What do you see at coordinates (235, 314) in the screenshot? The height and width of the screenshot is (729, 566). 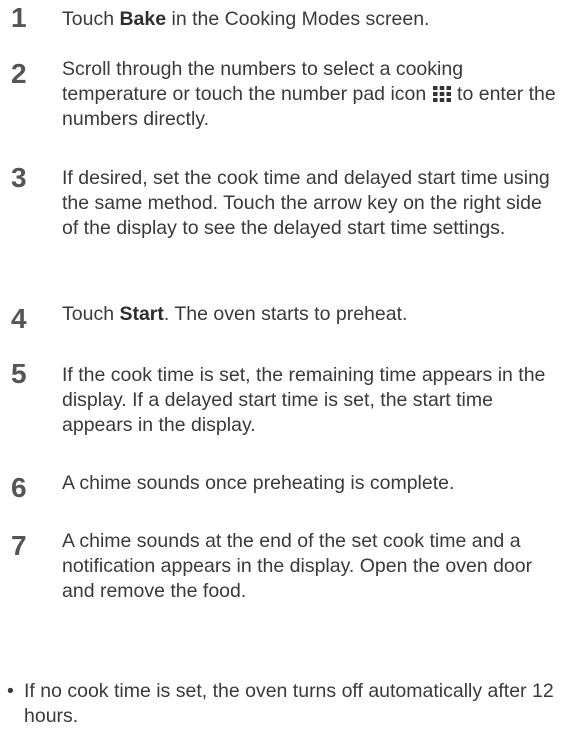 I see `step-text: Touch Start. The oven starts to preheat.` at bounding box center [235, 314].